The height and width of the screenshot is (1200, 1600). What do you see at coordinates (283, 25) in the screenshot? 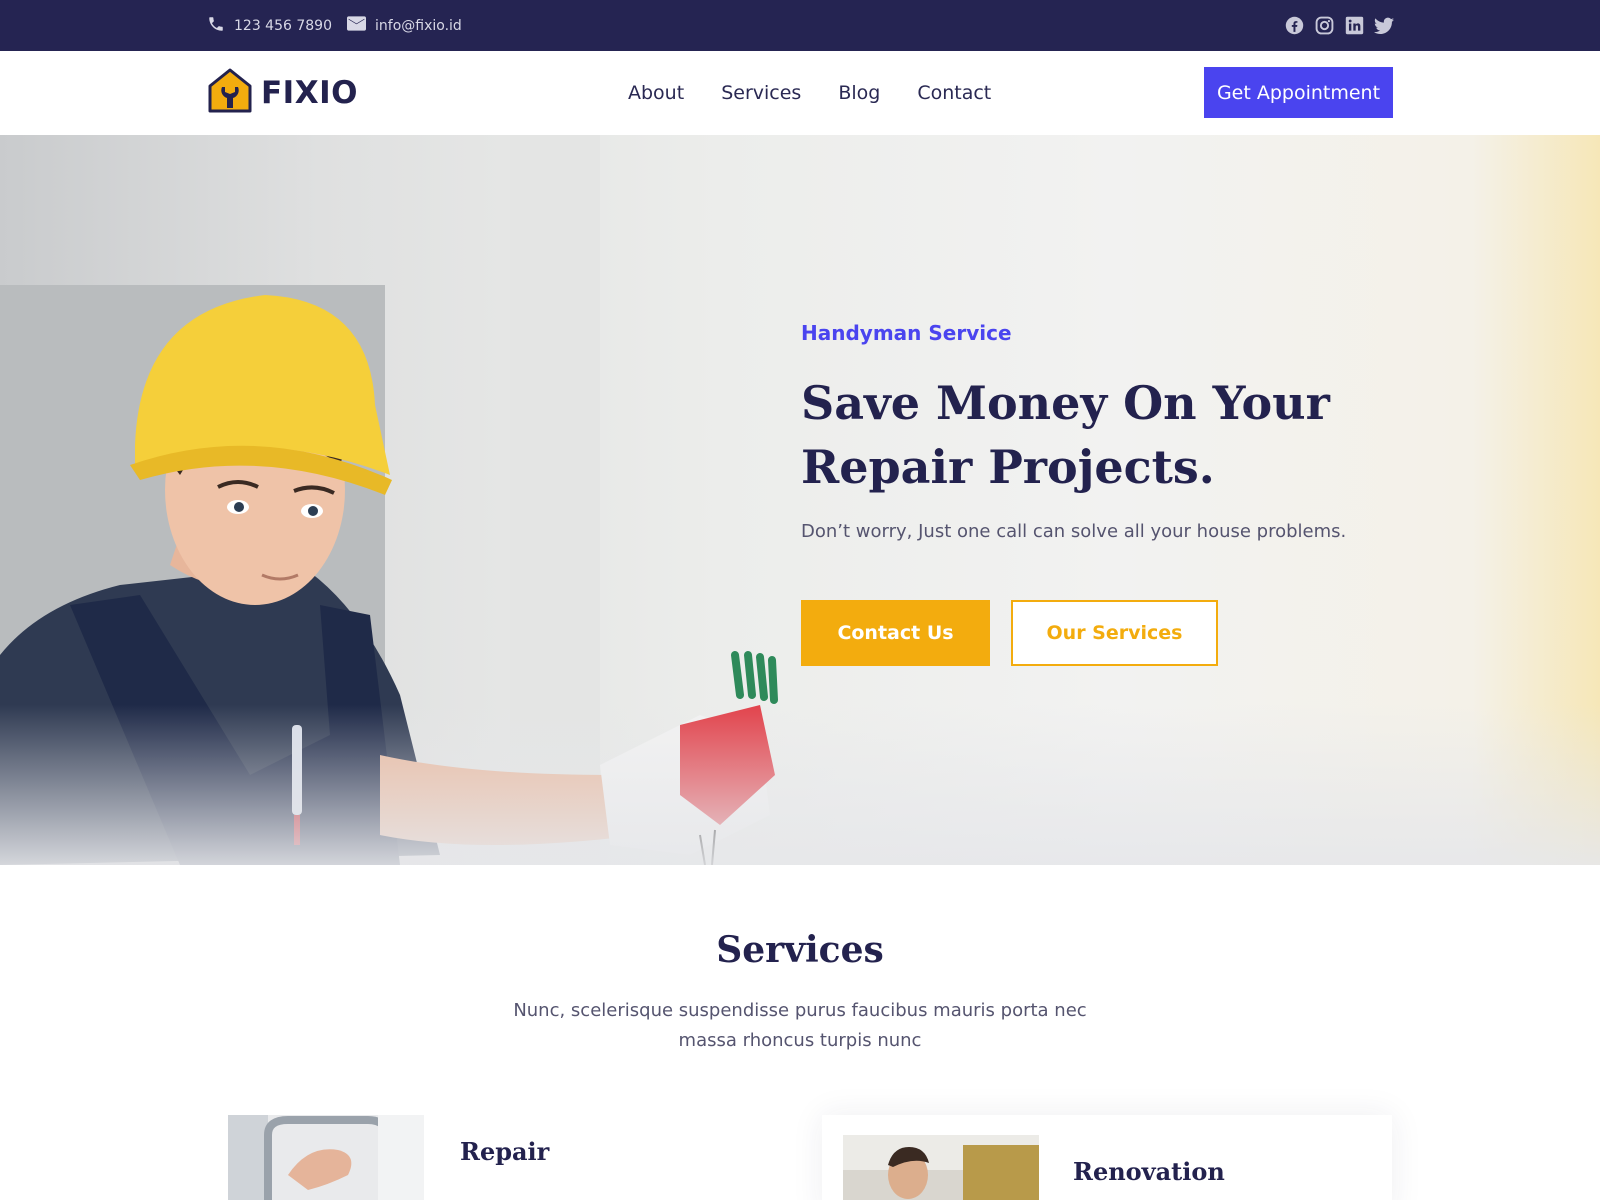
I see `phone-number: 123 456 7890` at bounding box center [283, 25].